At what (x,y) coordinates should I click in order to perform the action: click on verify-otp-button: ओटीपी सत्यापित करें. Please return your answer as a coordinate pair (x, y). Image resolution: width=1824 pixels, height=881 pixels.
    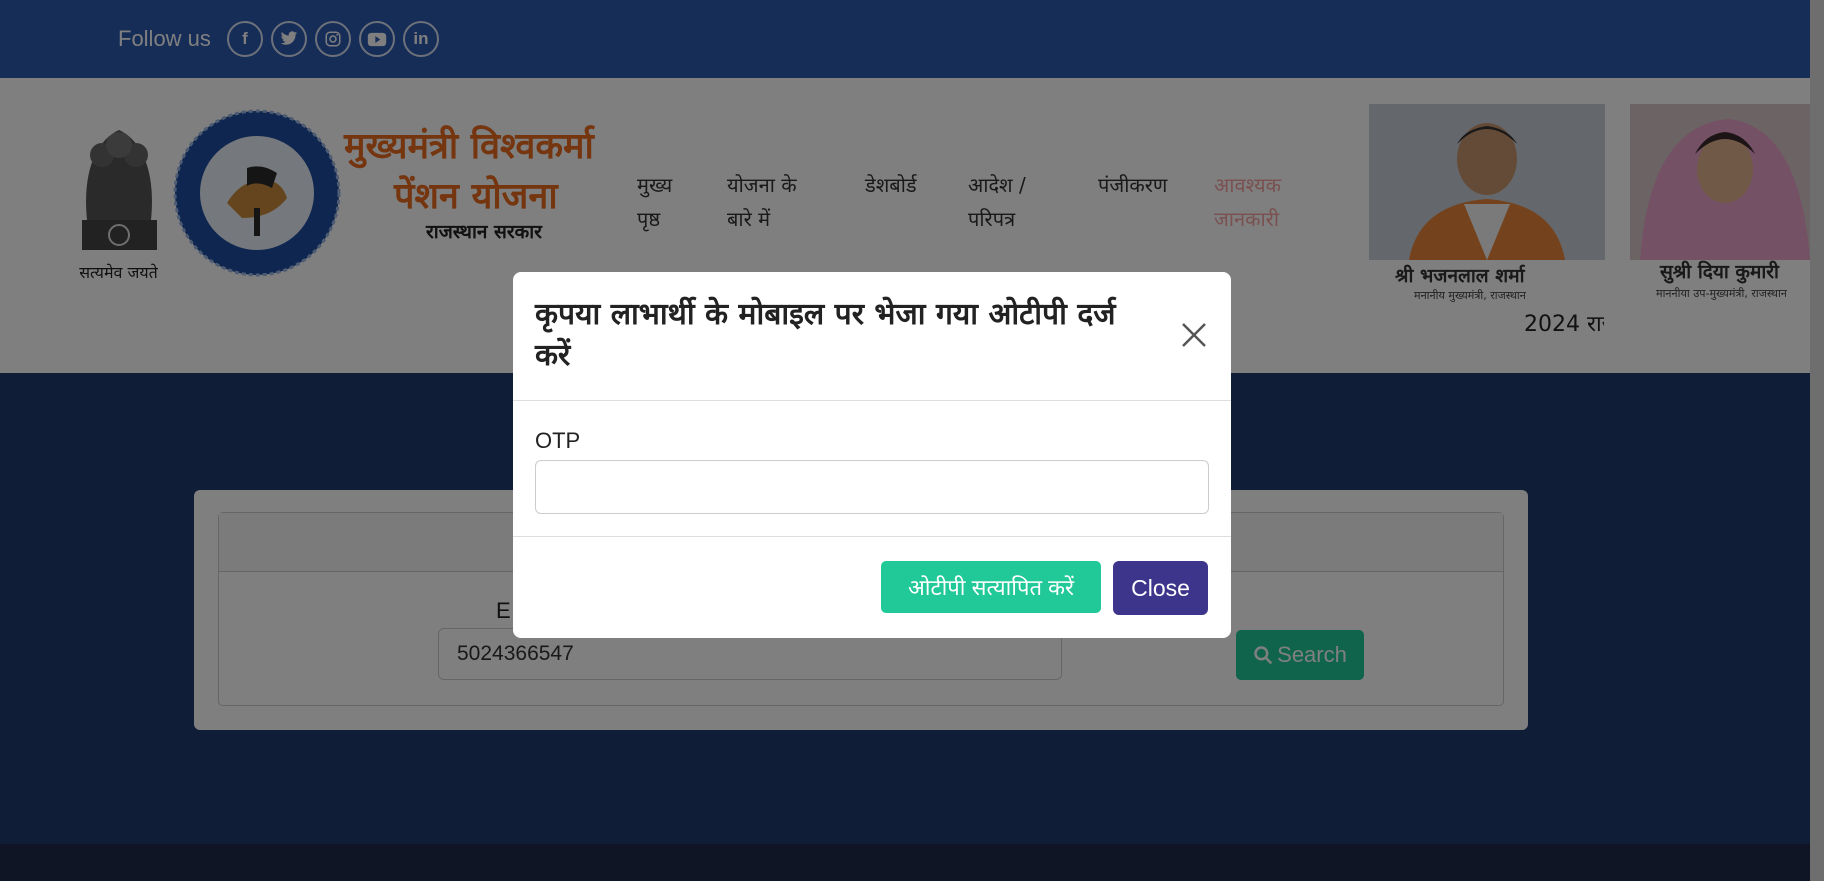
    Looking at the image, I should click on (991, 587).